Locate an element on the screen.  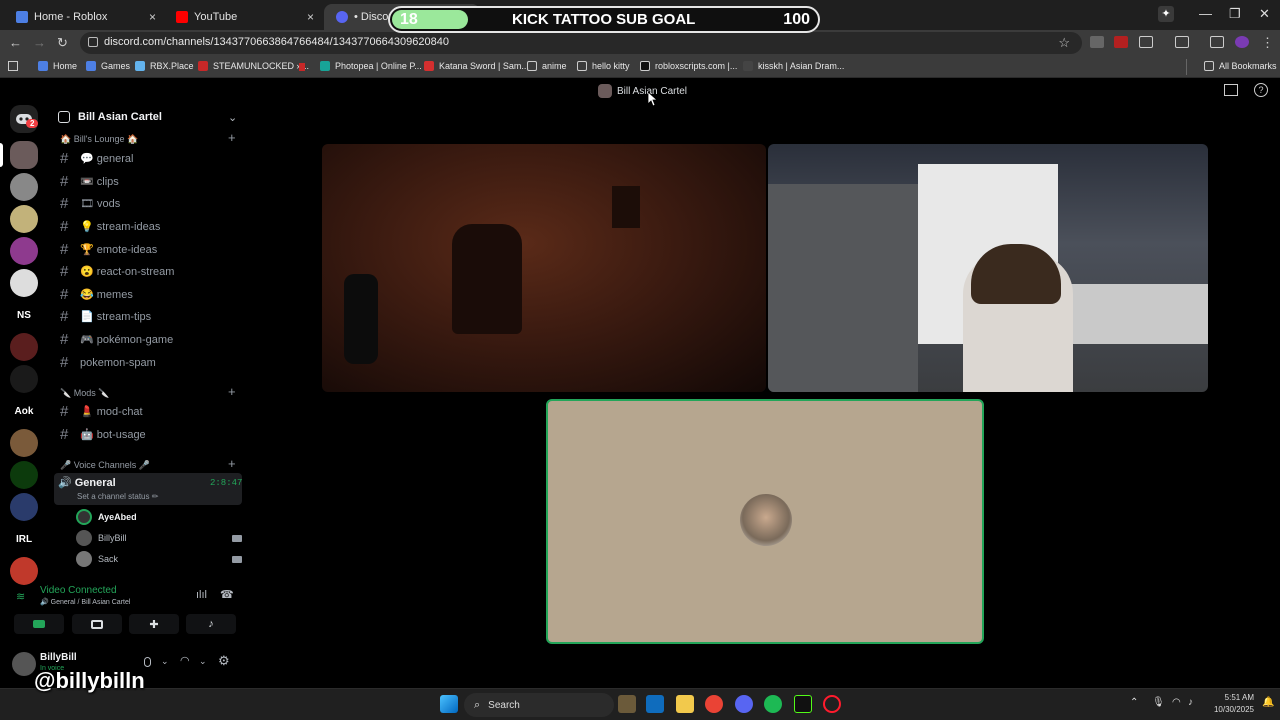
opera-icon is located at coordinates (832, 704).